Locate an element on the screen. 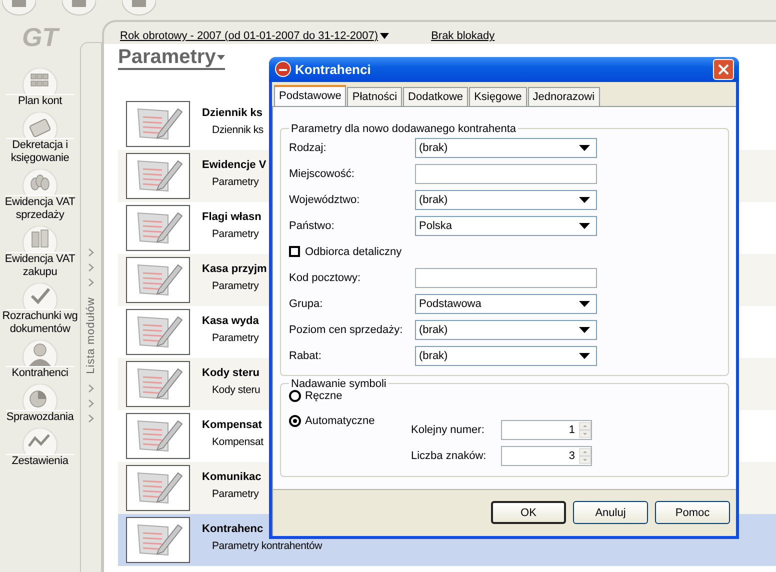 The height and width of the screenshot is (572, 776). field-label: Miejscowość: is located at coordinates (322, 174).